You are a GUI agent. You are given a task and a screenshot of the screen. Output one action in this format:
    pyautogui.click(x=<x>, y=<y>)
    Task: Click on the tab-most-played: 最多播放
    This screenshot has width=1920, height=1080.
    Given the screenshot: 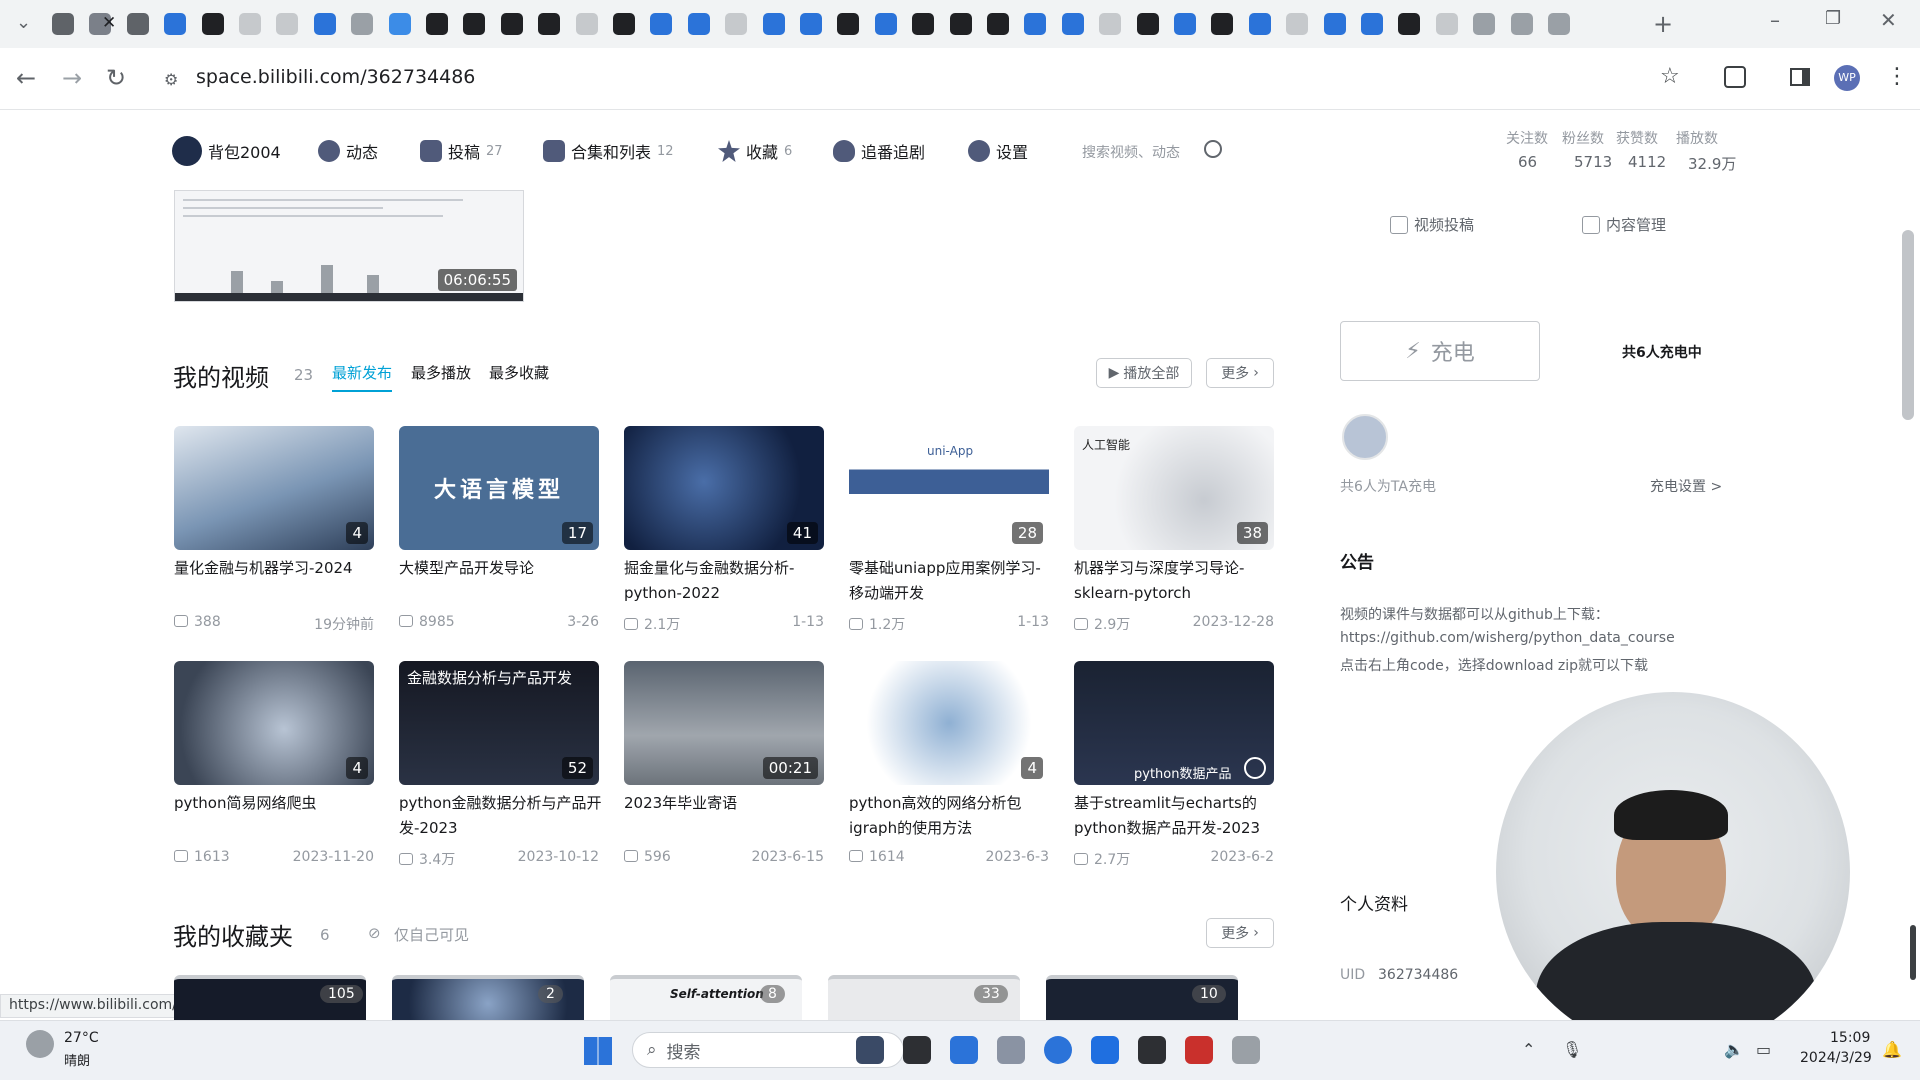 What is the action you would take?
    pyautogui.click(x=441, y=372)
    